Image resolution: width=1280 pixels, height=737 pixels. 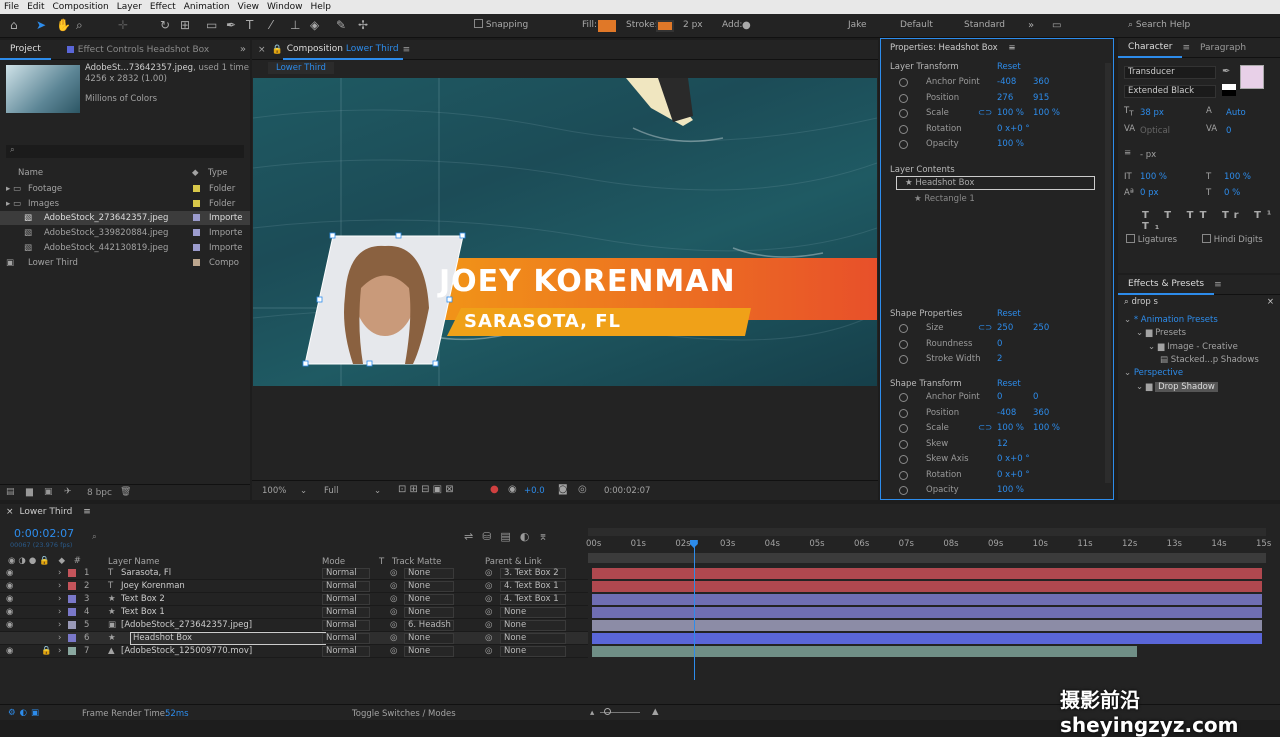 What do you see at coordinates (29, 492) in the screenshot?
I see `new-folder-icon: ▆` at bounding box center [29, 492].